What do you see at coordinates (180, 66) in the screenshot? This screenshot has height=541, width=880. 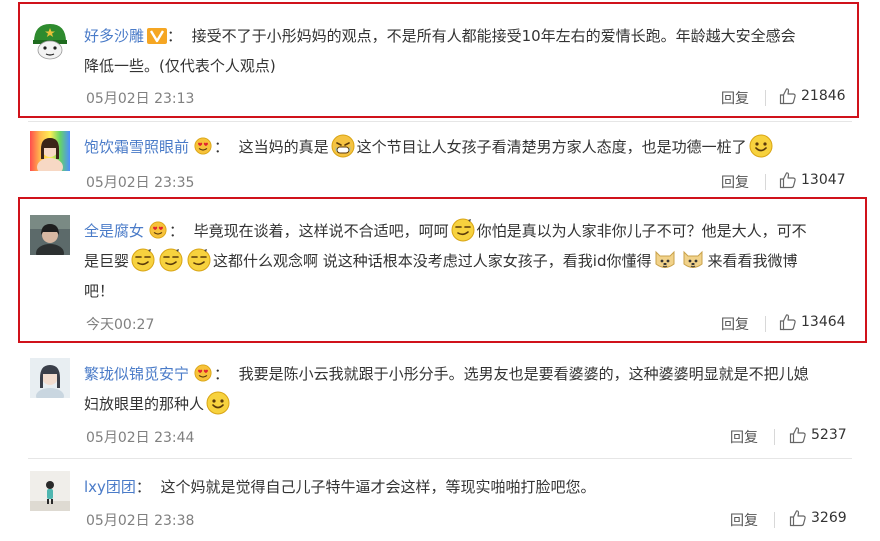 I see `comment-text-line: 降低一些。(仅代表个人观点)` at bounding box center [180, 66].